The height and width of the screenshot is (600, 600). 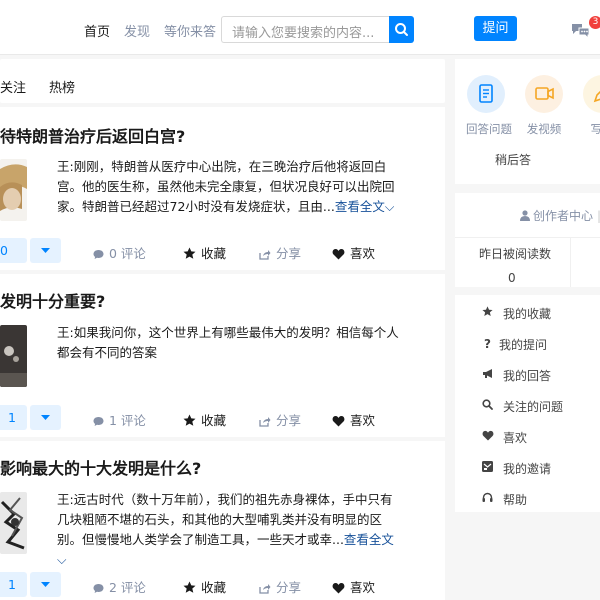 What do you see at coordinates (512, 278) in the screenshot?
I see `stat-value: 0` at bounding box center [512, 278].